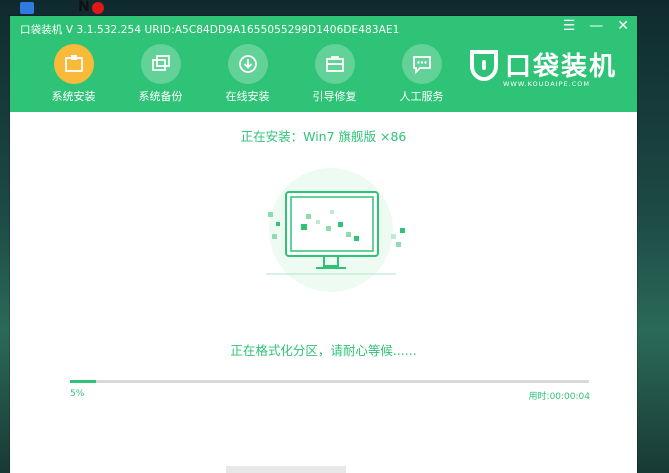  What do you see at coordinates (160, 96) in the screenshot?
I see `nav-label: 系统备份` at bounding box center [160, 96].